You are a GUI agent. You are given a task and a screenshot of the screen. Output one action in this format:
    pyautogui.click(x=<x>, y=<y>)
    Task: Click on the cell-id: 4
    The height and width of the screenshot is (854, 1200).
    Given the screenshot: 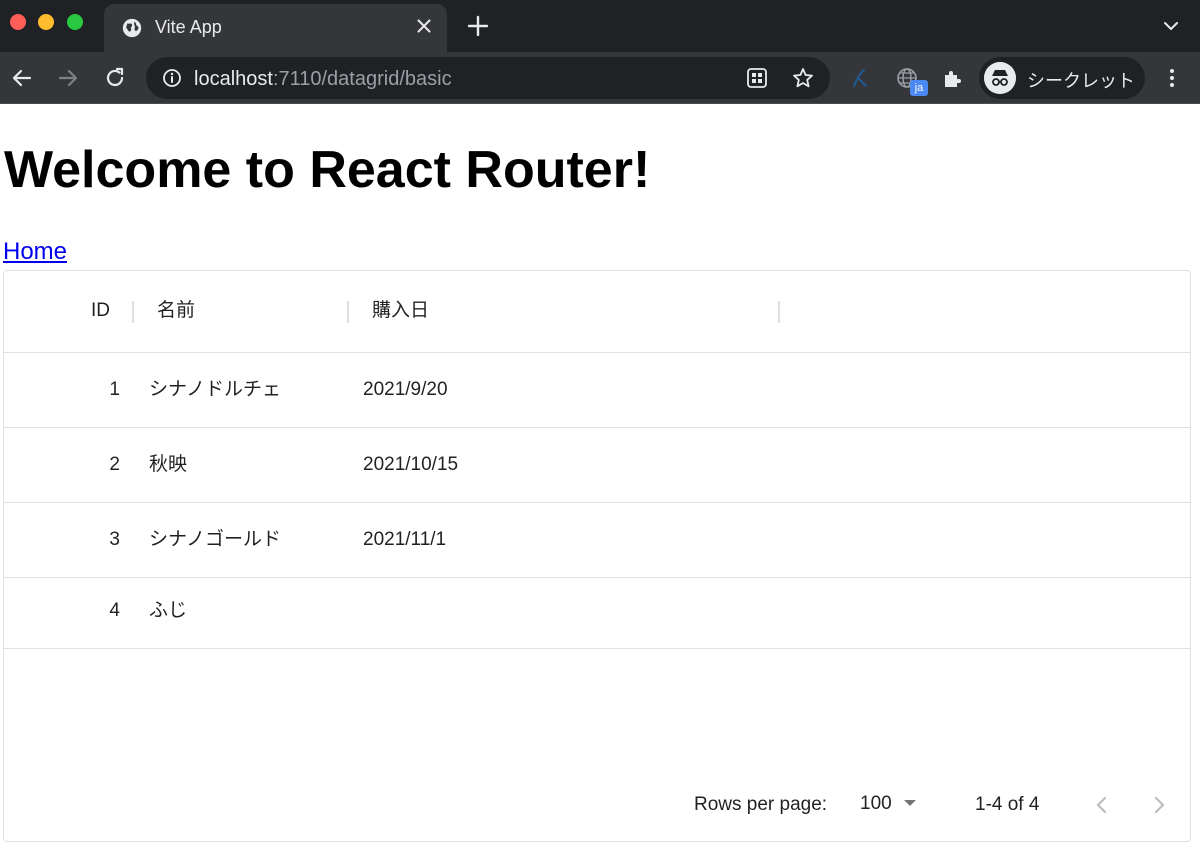 What is the action you would take?
    pyautogui.click(x=62, y=611)
    